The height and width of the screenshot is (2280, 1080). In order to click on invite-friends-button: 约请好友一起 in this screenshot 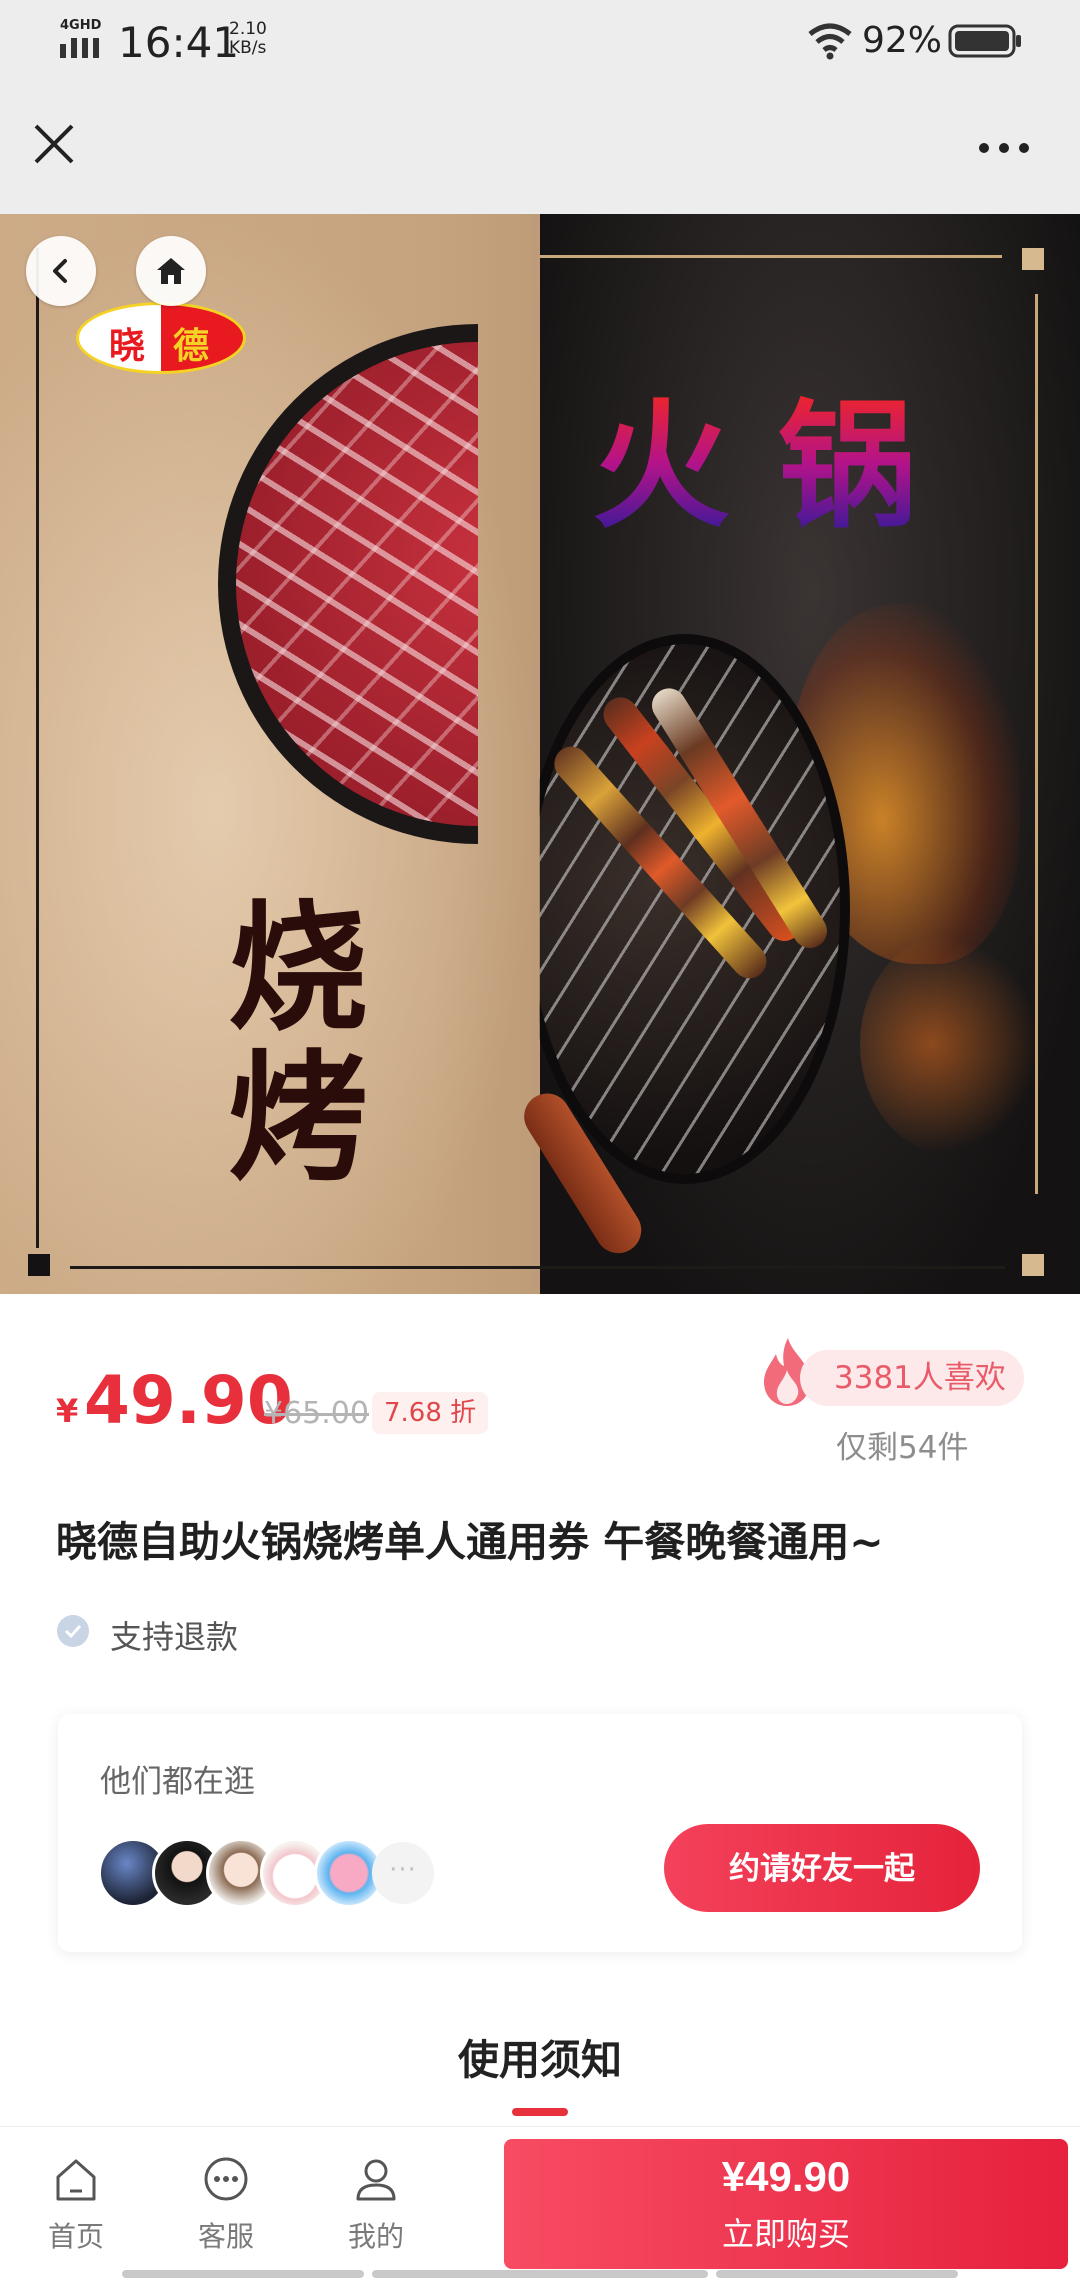, I will do `click(822, 1868)`.